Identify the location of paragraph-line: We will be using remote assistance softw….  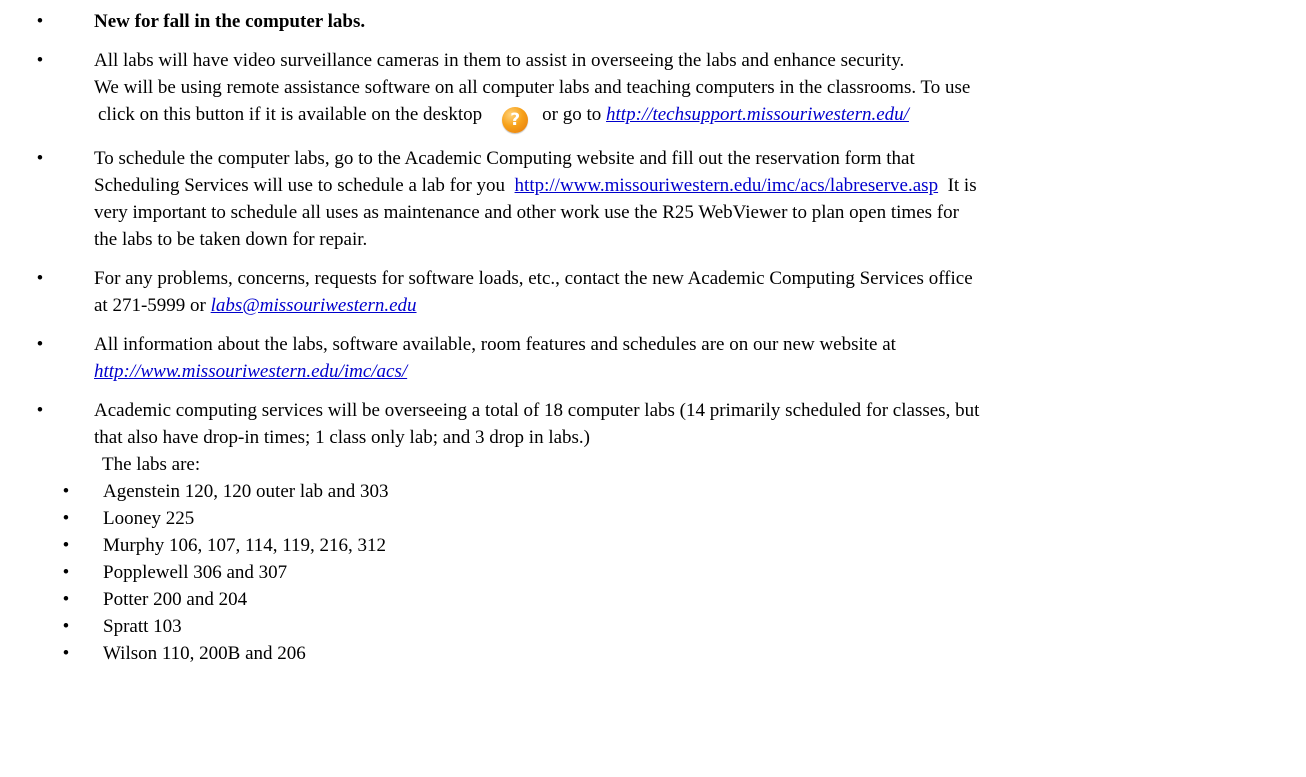
(532, 87).